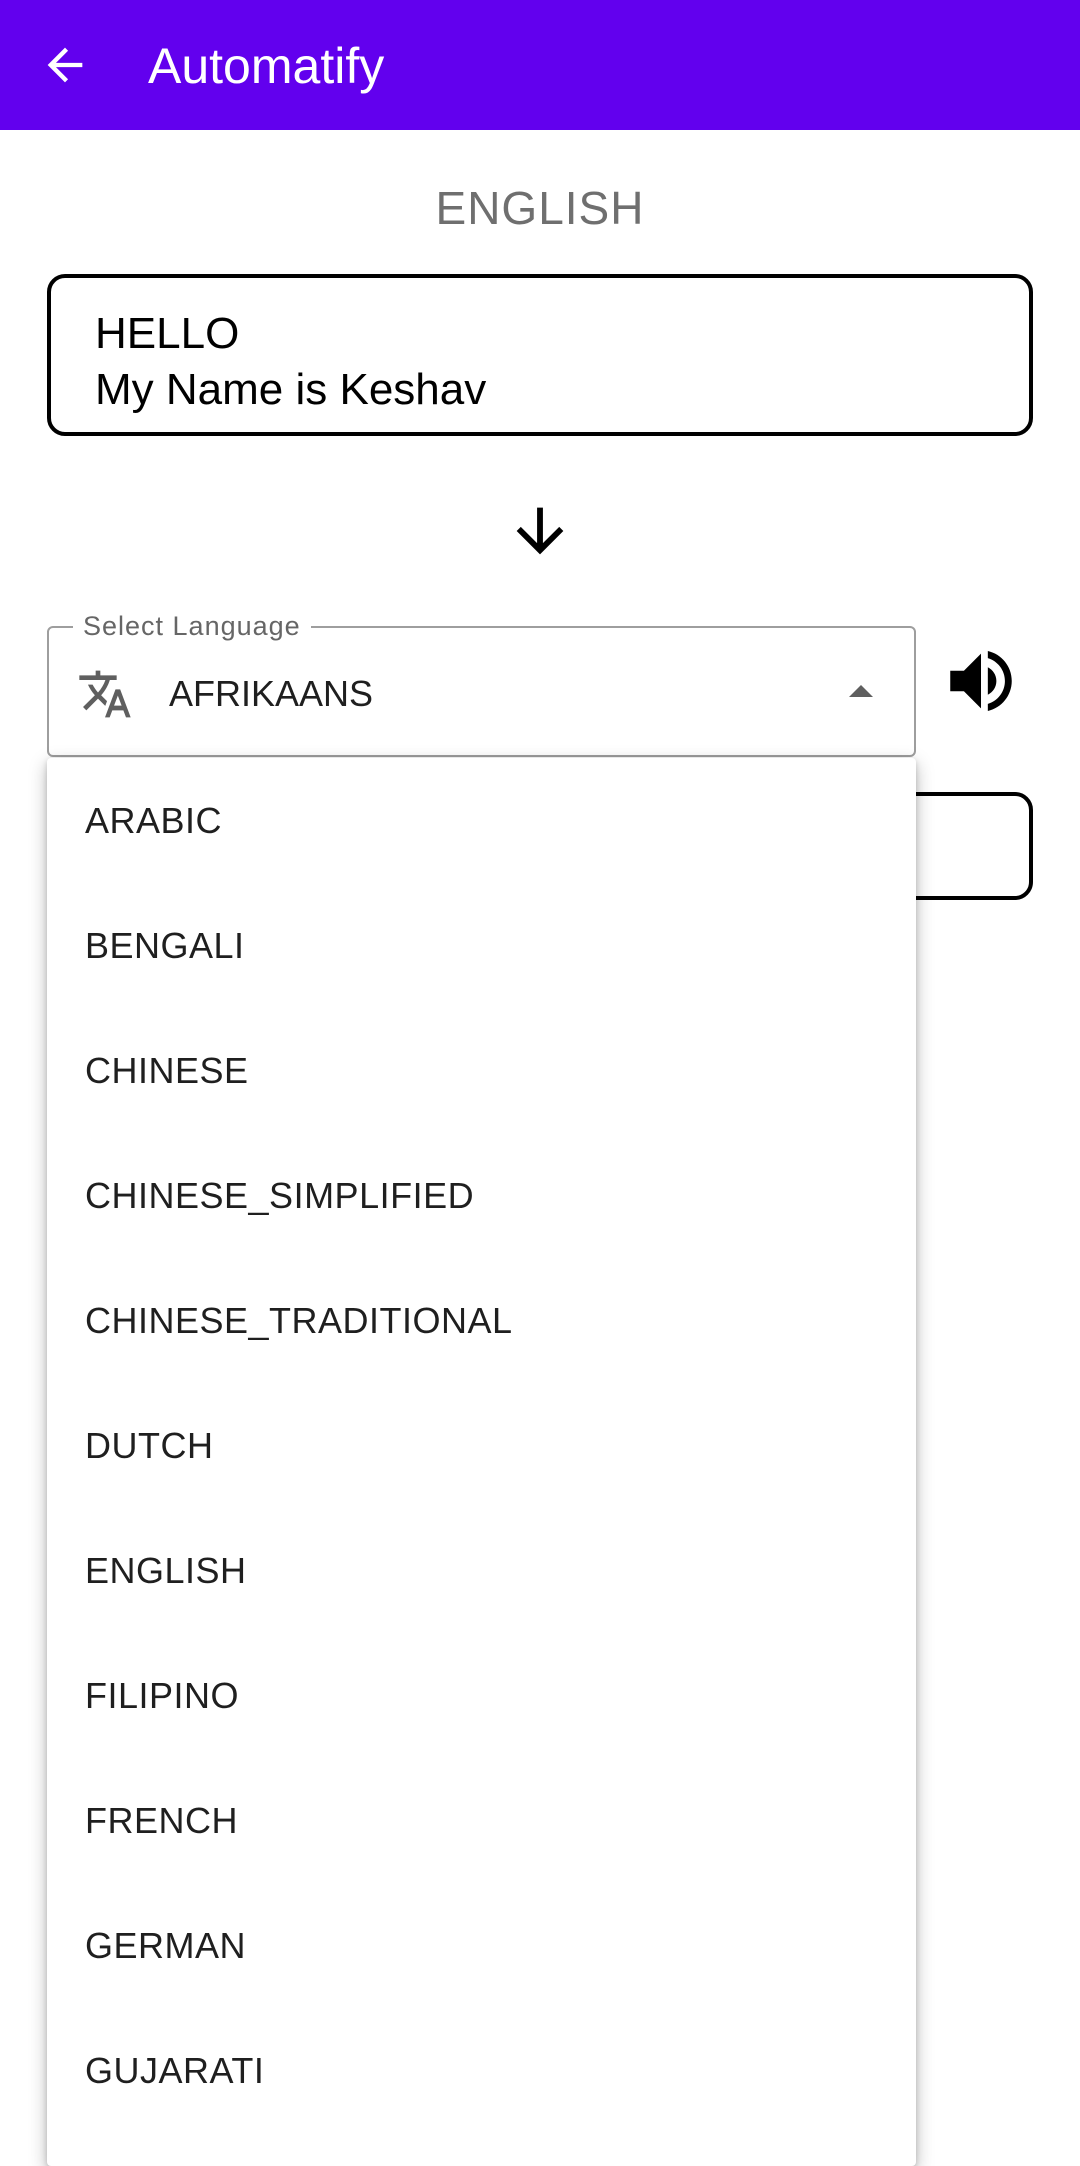  What do you see at coordinates (540, 355) in the screenshot?
I see `source-text-field: HELLO My Name is Keshav` at bounding box center [540, 355].